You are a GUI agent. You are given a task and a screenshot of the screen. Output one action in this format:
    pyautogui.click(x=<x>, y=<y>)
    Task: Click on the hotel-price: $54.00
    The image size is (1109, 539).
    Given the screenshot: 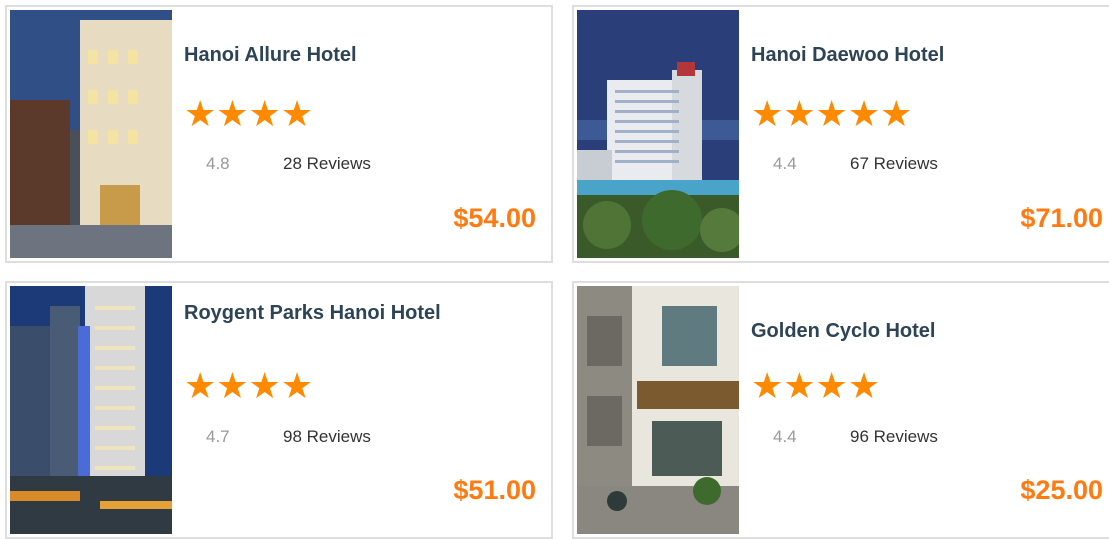 What is the action you would take?
    pyautogui.click(x=494, y=218)
    